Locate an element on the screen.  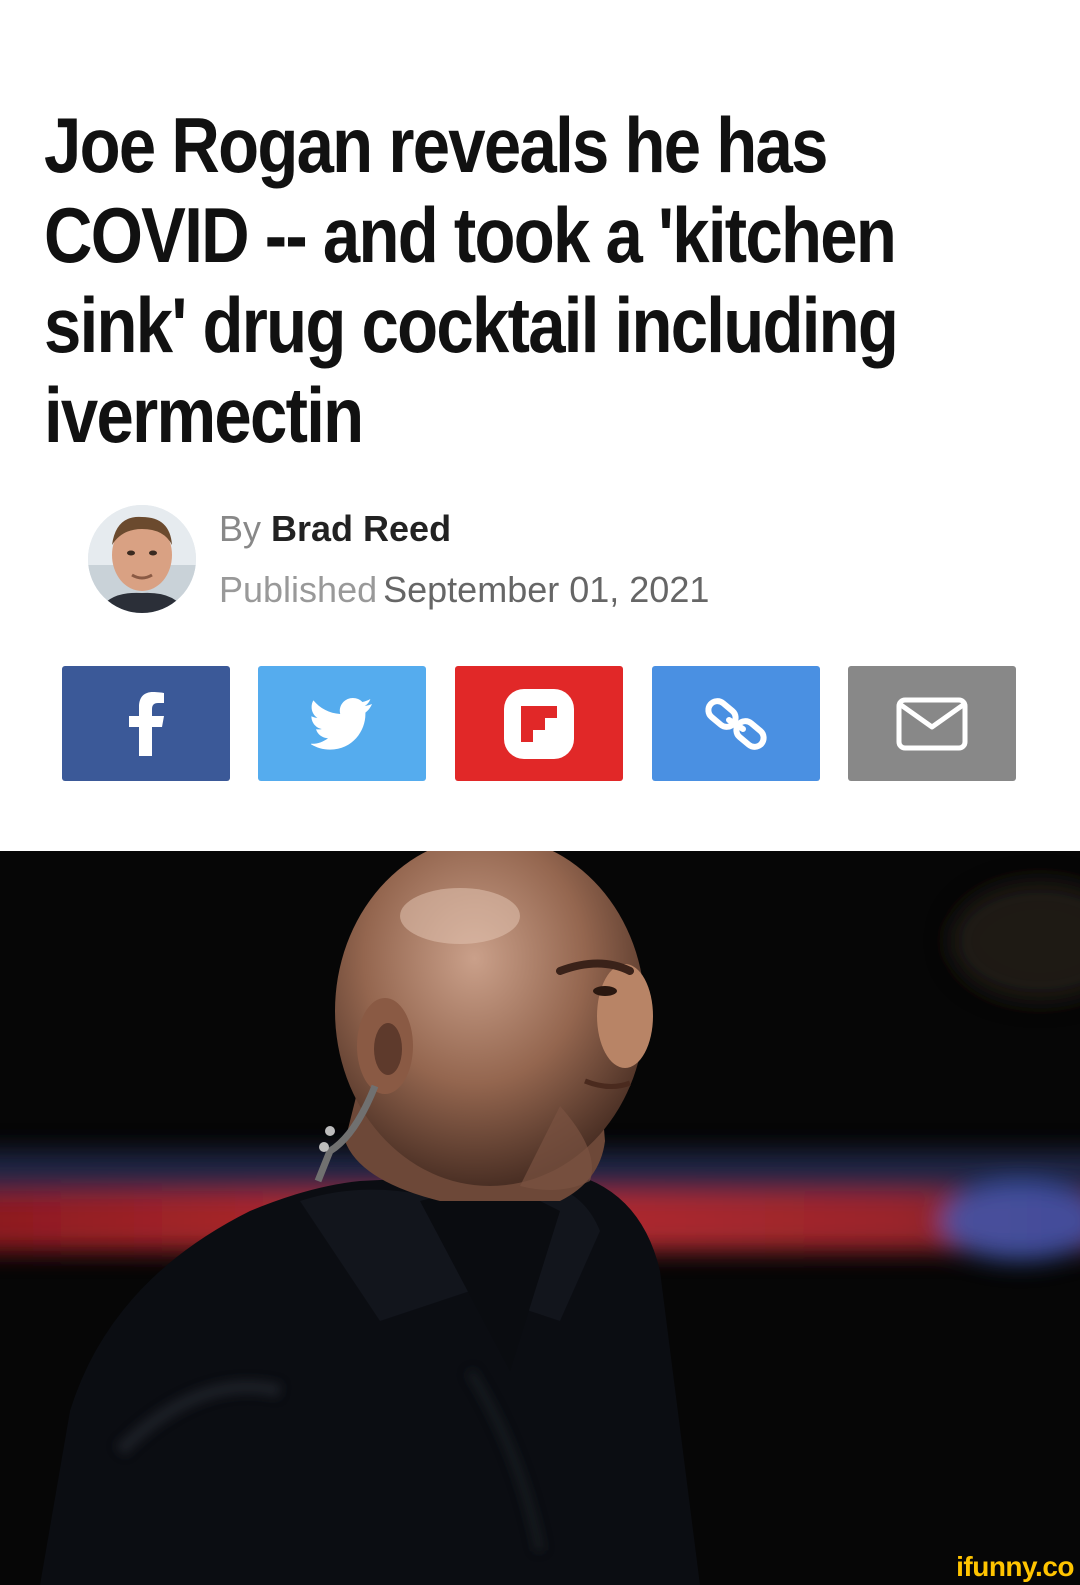
author-name: Brad Reed is located at coordinates (361, 528).